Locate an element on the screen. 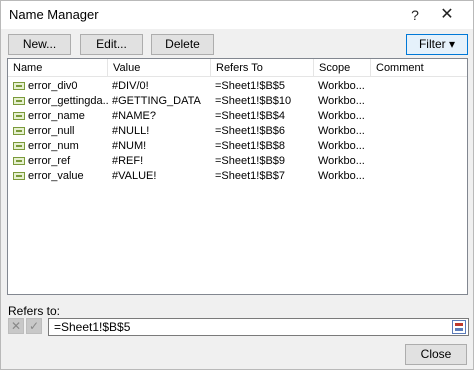 Image resolution: width=474 pixels, height=370 pixels. delete-button: Delete is located at coordinates (182, 44).